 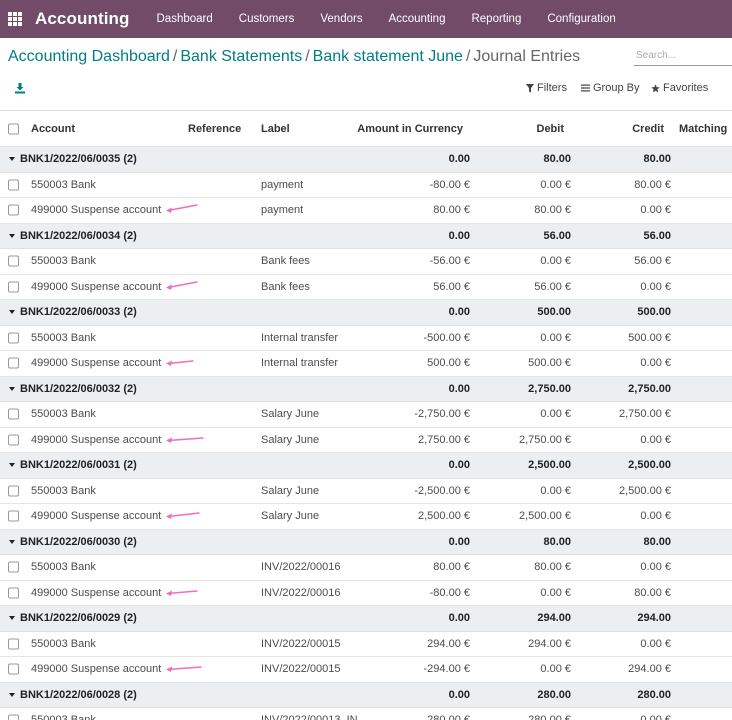 What do you see at coordinates (451, 286) in the screenshot?
I see `row-amount-currency: 56.00 €` at bounding box center [451, 286].